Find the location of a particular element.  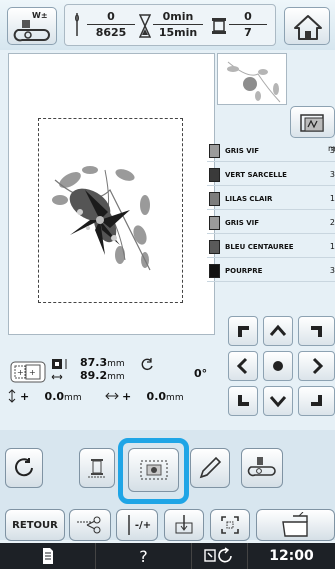

rotation-angle: 0° is located at coordinates (201, 373).